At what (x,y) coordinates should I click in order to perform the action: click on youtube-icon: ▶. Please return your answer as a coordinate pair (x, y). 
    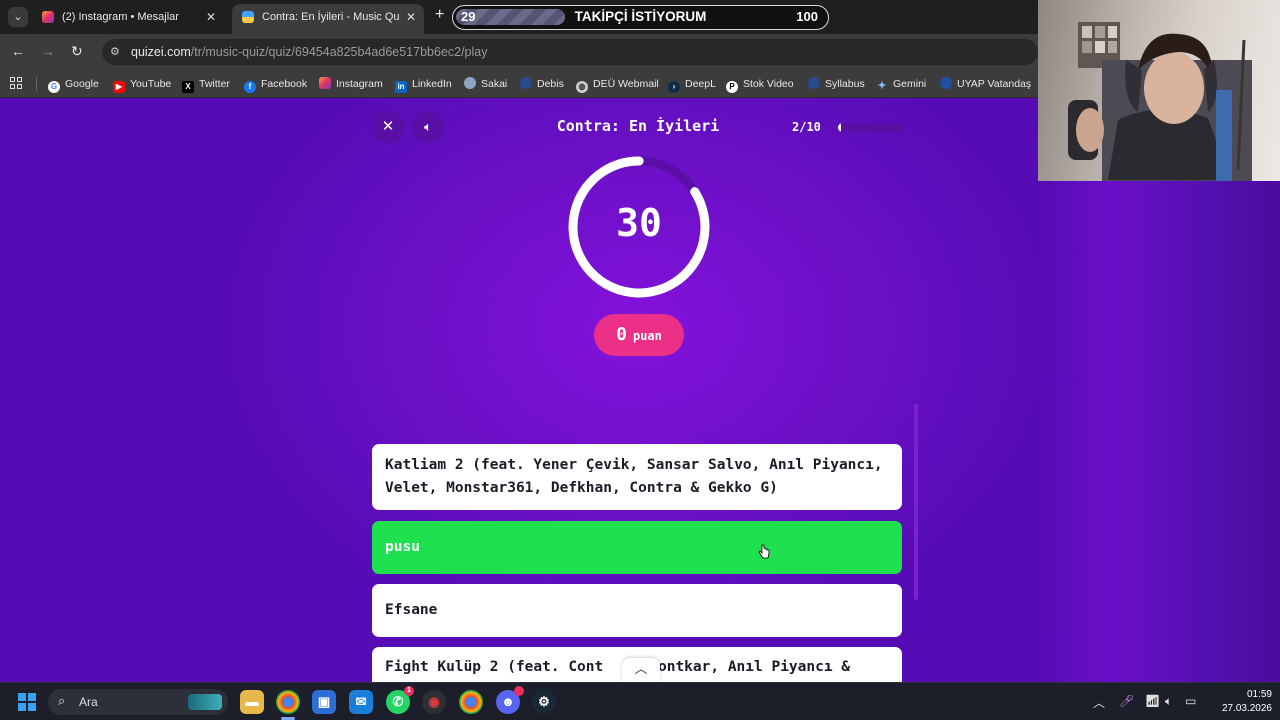
    Looking at the image, I should click on (119, 87).